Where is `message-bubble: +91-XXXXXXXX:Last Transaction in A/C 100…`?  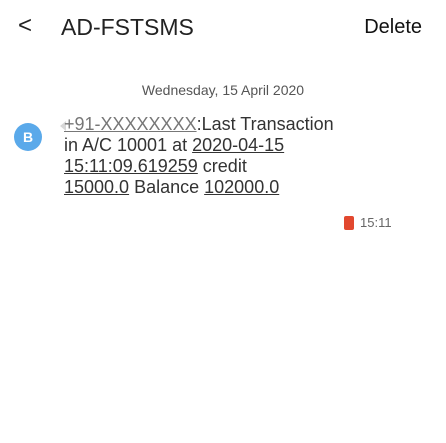
message-bubble: +91-XXXXXXXX:Last Transaction in A/C 100… is located at coordinates (219, 156).